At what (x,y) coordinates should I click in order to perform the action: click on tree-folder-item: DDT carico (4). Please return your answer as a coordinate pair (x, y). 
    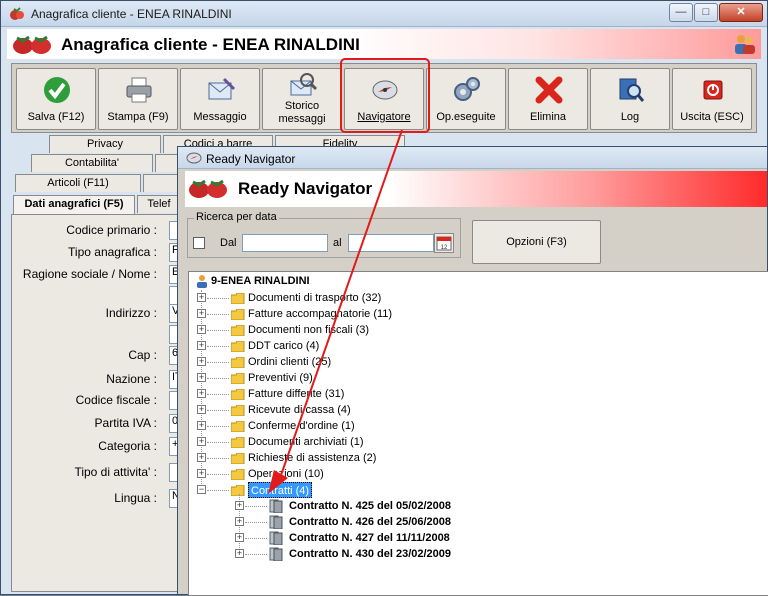
    Looking at the image, I should click on (283, 346).